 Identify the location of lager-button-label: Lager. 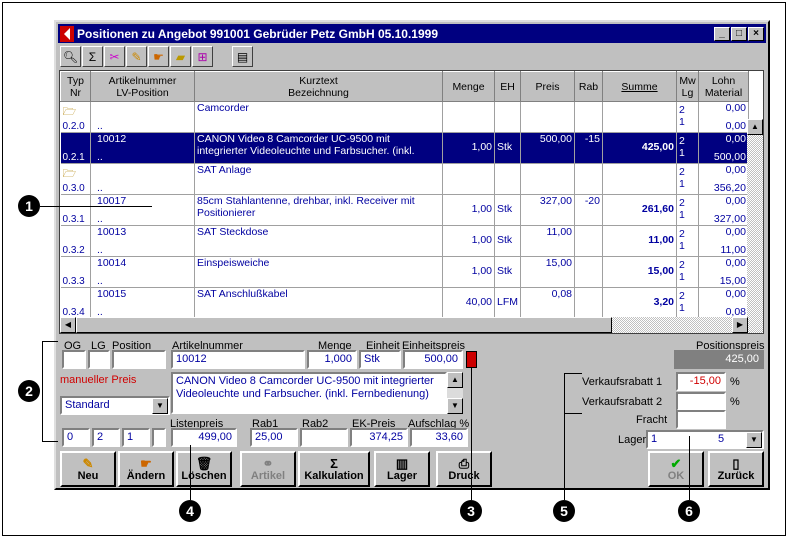
(402, 475).